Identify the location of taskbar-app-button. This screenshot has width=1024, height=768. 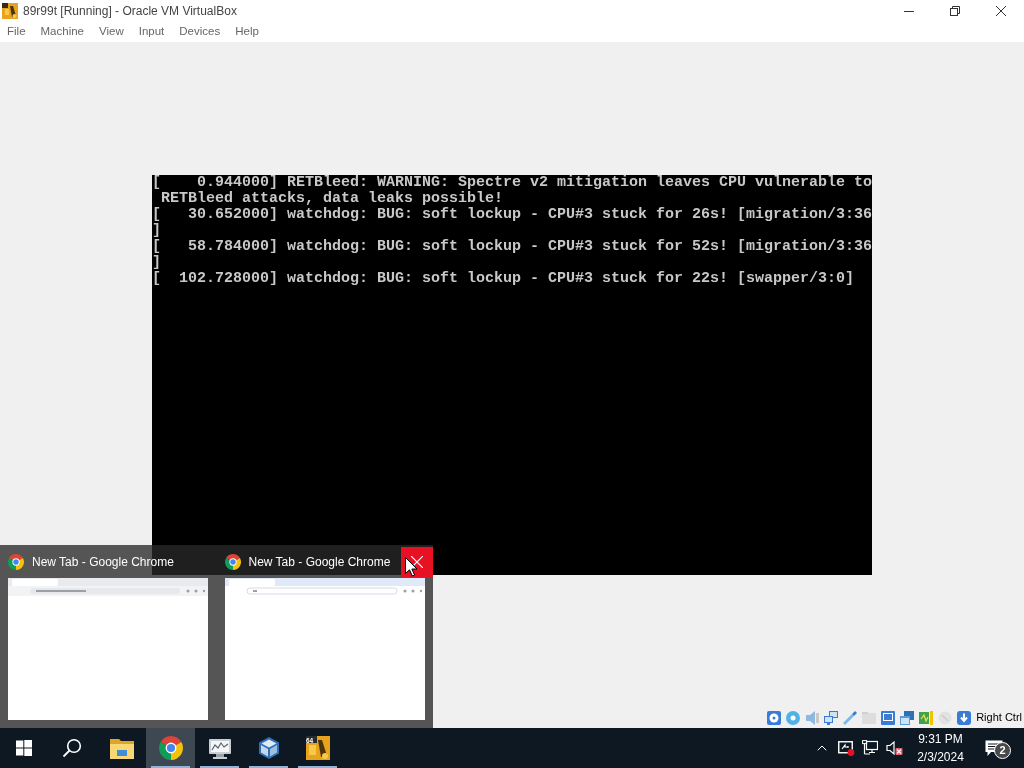
(170, 748).